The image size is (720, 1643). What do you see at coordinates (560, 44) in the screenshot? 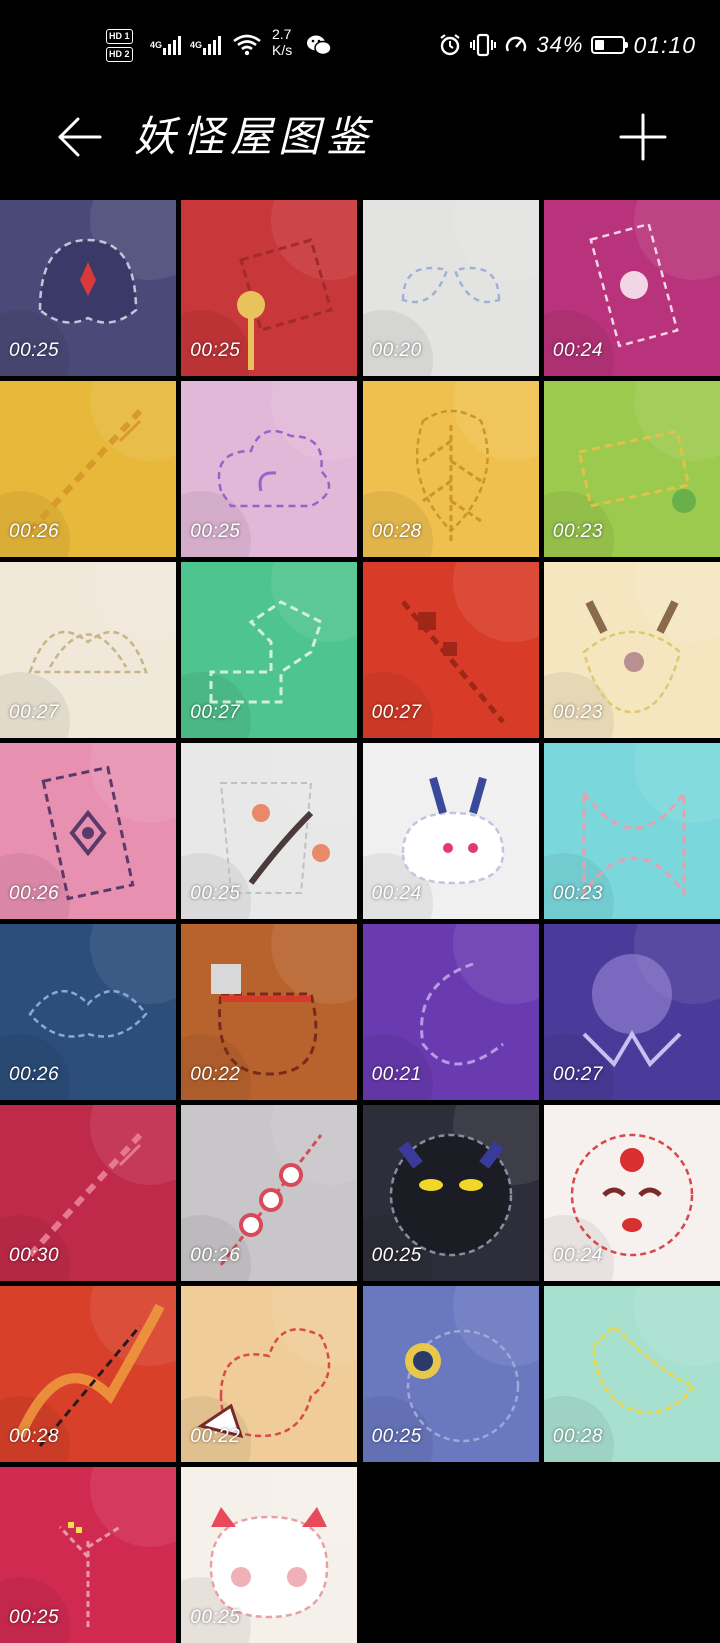
I see `battery-percent: 34%` at bounding box center [560, 44].